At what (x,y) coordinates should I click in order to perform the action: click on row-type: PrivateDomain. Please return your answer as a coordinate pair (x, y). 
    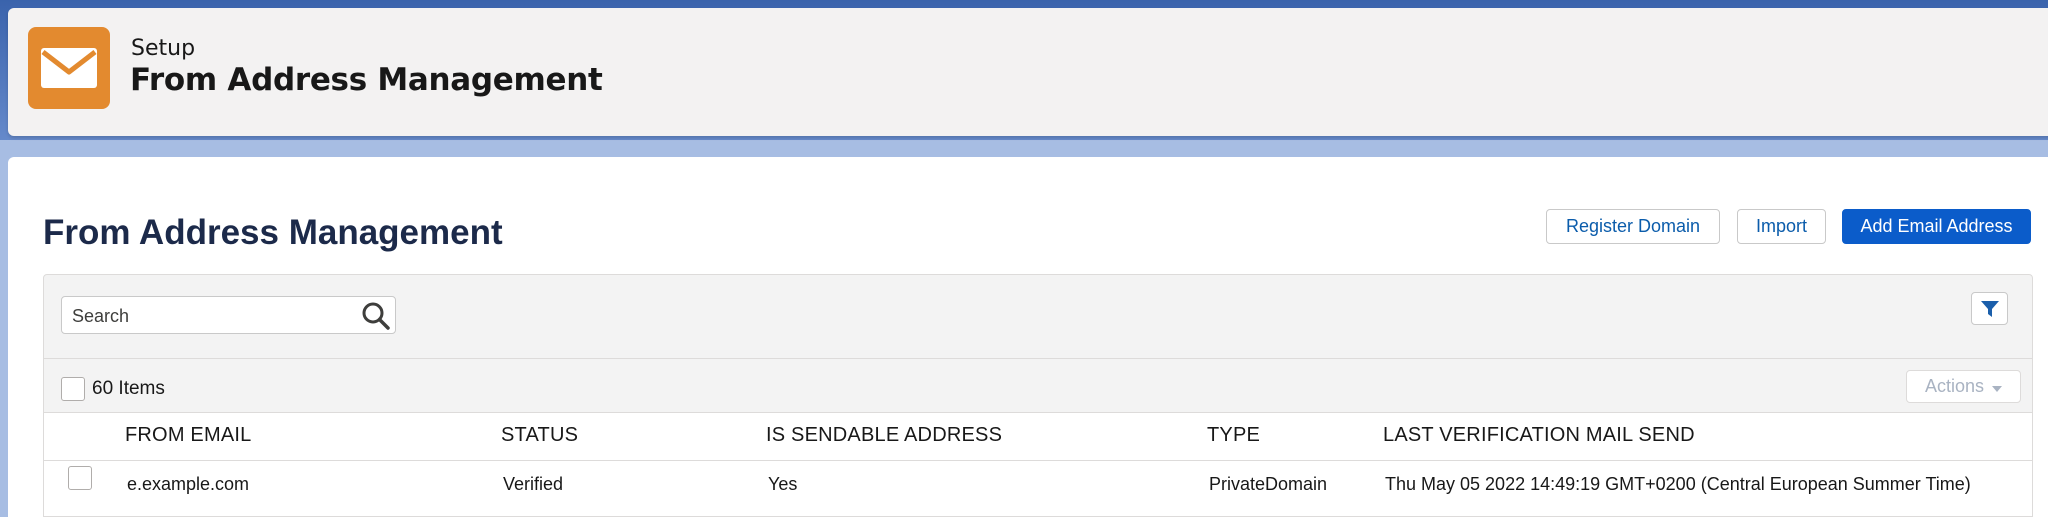
    Looking at the image, I should click on (1268, 484).